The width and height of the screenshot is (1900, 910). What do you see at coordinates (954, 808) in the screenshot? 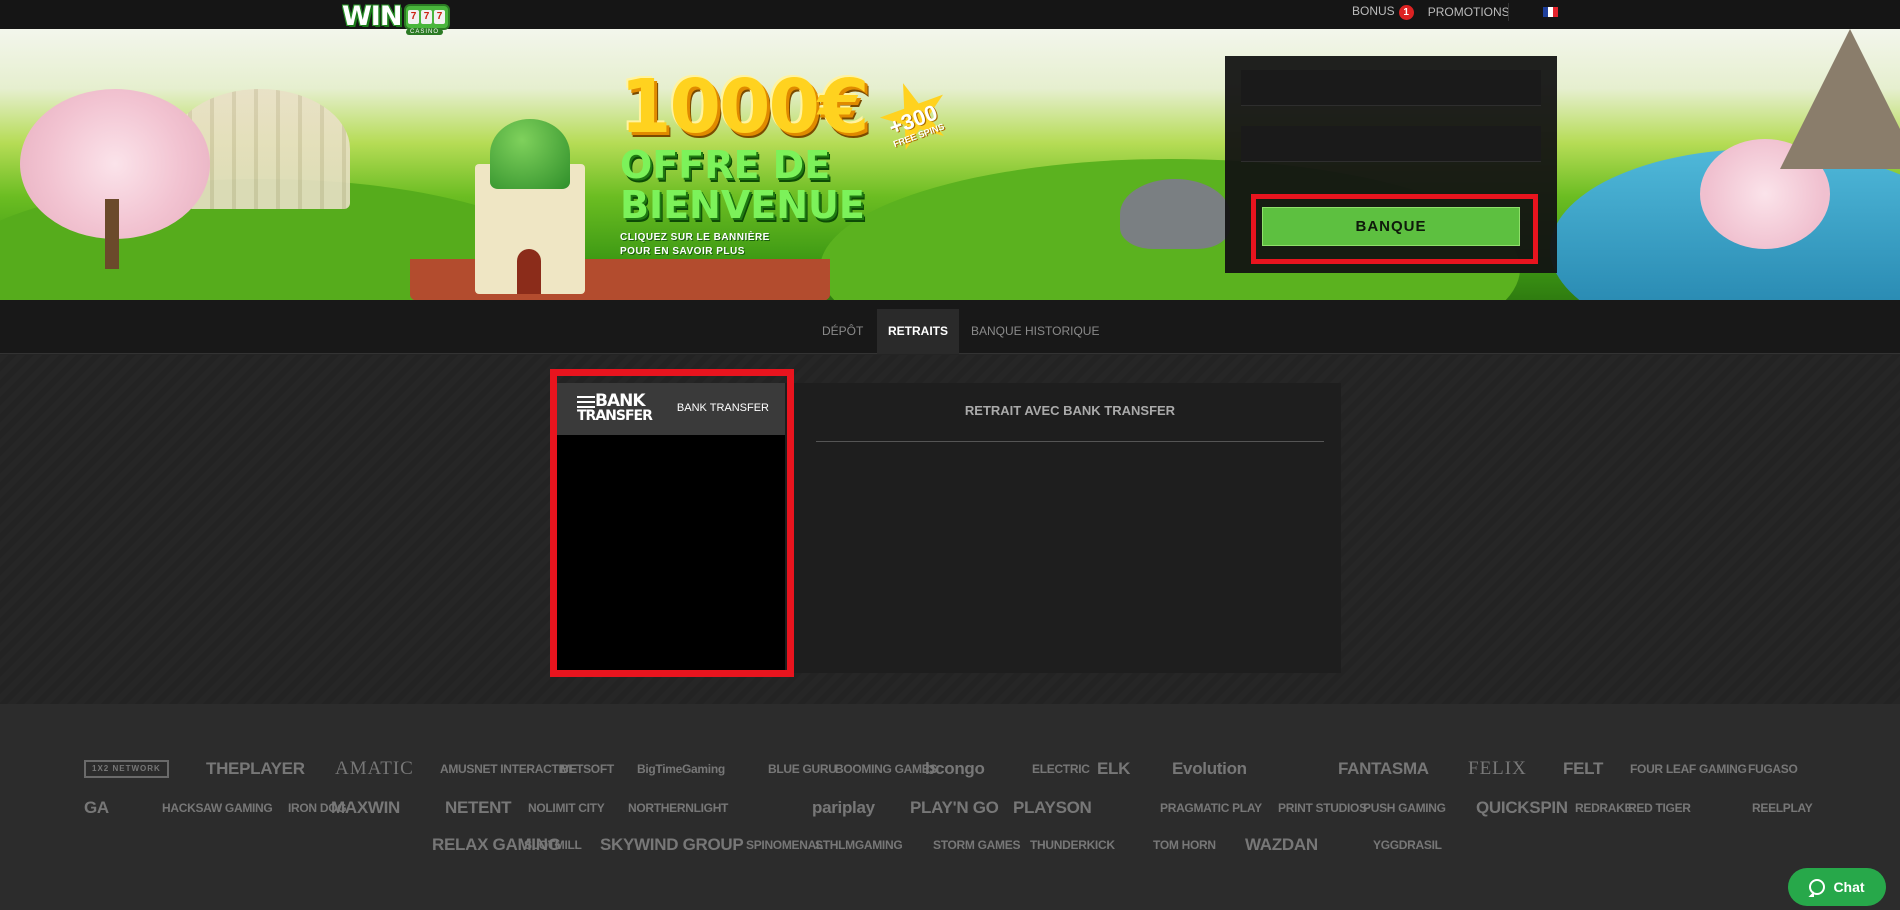
I see `provider-logo: PLAY'N GO` at bounding box center [954, 808].